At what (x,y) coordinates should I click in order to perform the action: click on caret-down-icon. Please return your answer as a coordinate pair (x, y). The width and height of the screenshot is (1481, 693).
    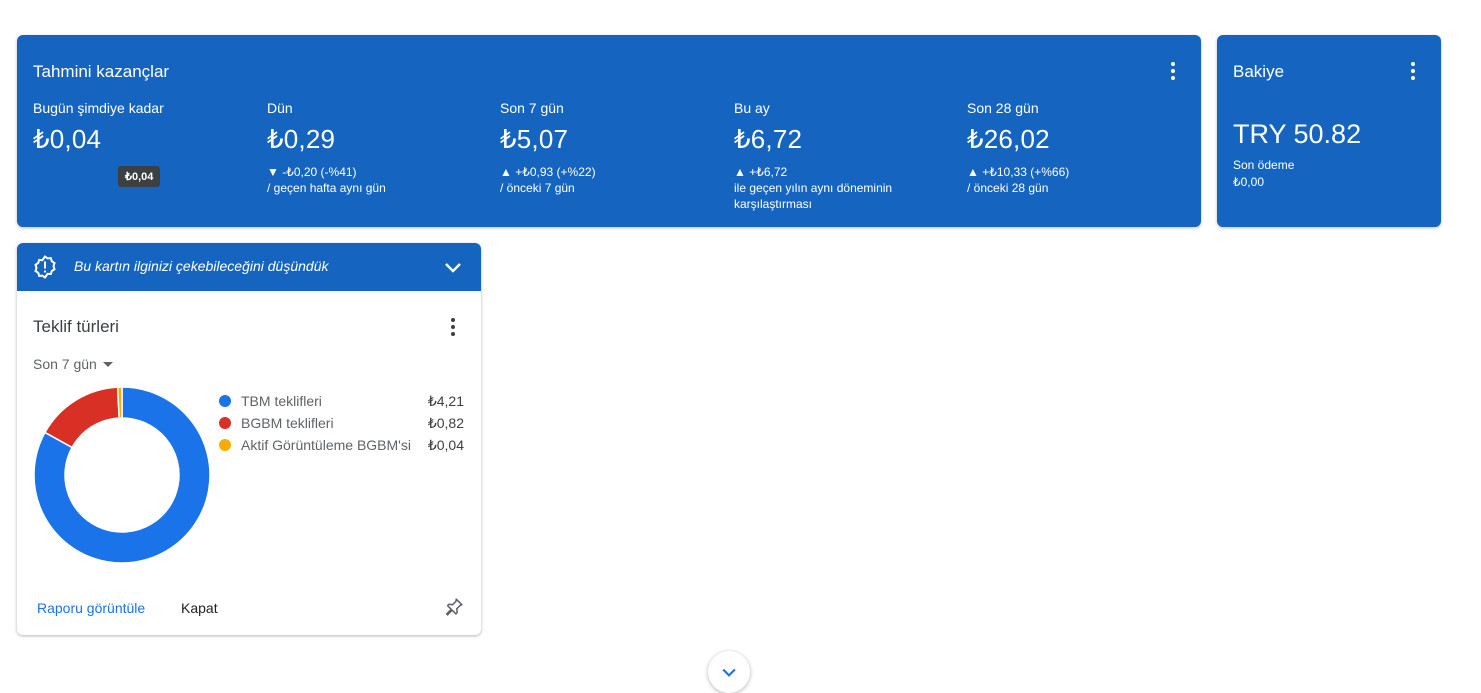
    Looking at the image, I should click on (107, 364).